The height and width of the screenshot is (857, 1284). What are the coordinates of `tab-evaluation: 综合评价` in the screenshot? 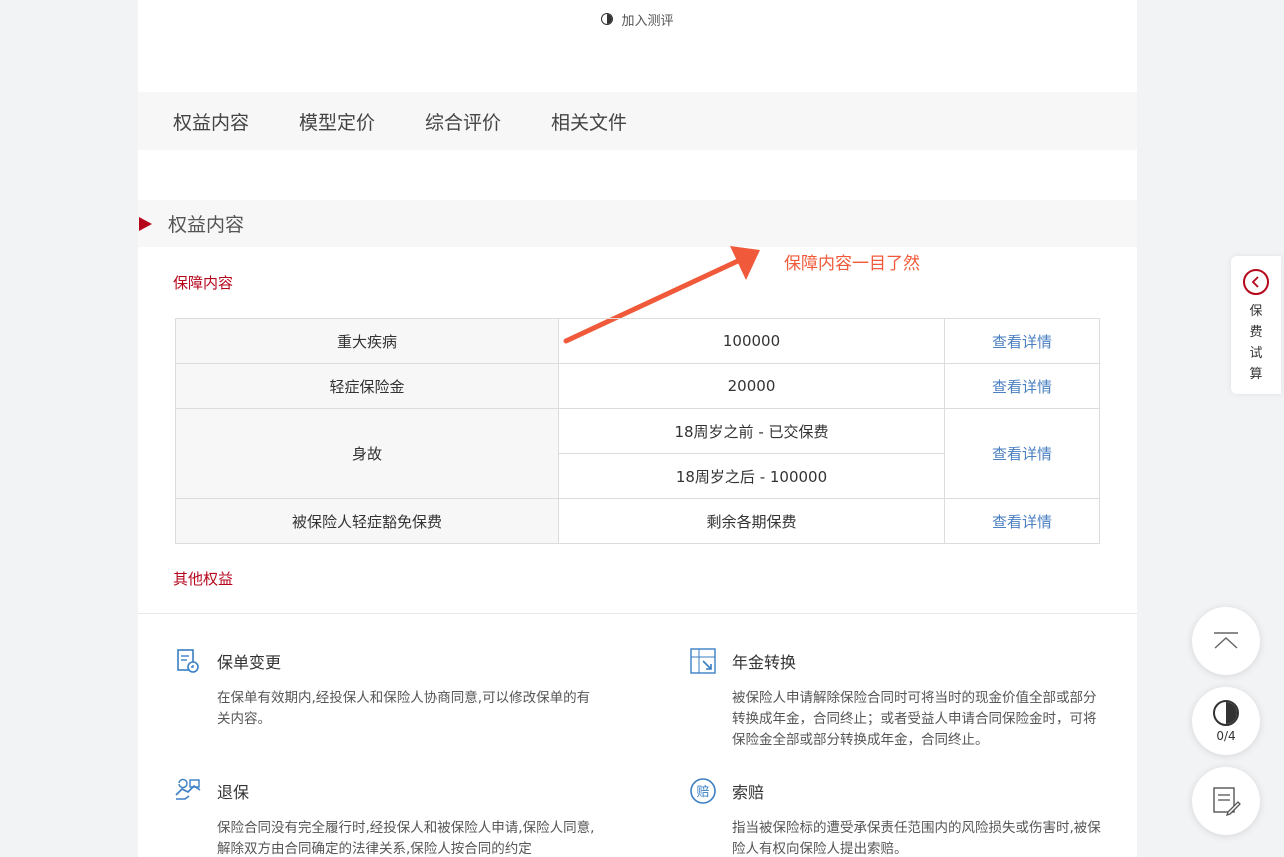 It's located at (463, 121).